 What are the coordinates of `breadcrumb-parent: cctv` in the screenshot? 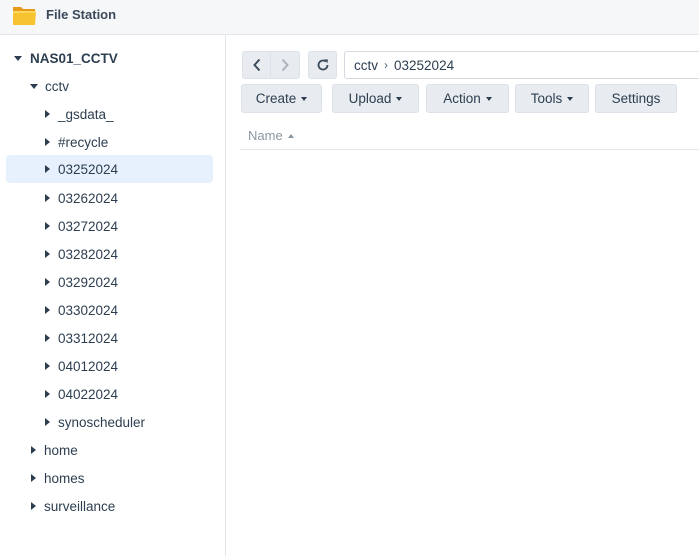 It's located at (366, 65).